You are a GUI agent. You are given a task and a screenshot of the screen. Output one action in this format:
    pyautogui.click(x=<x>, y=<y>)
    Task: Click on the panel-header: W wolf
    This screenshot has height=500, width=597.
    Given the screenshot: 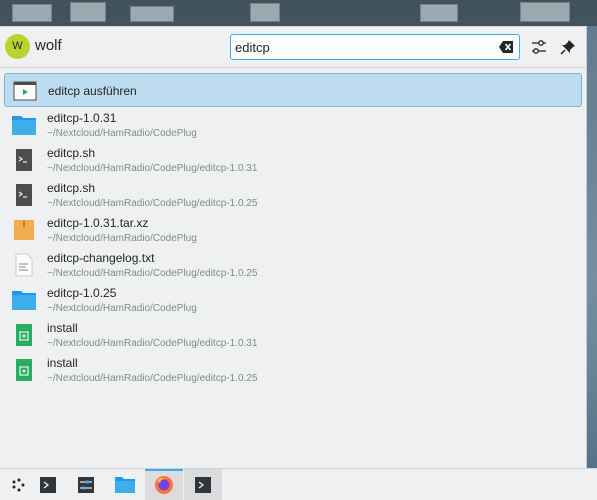 What is the action you would take?
    pyautogui.click(x=293, y=47)
    